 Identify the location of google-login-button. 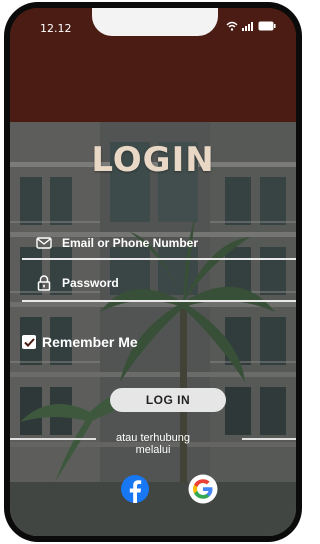
(203, 489).